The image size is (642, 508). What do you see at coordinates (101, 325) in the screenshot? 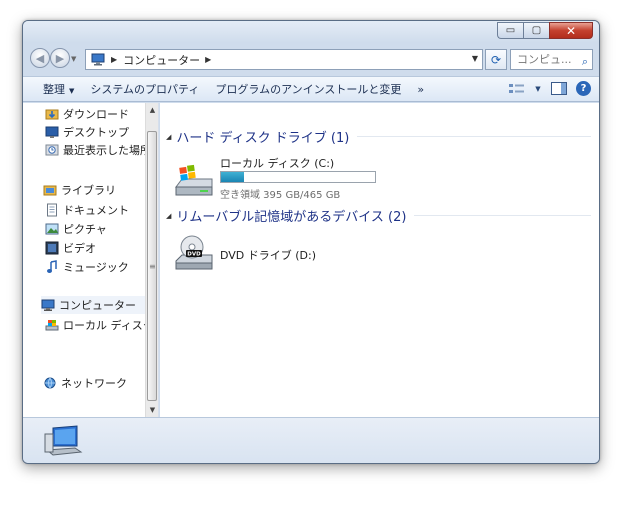
I see `nav-item-local-disk: ローカル ディスク (C:)` at bounding box center [101, 325].